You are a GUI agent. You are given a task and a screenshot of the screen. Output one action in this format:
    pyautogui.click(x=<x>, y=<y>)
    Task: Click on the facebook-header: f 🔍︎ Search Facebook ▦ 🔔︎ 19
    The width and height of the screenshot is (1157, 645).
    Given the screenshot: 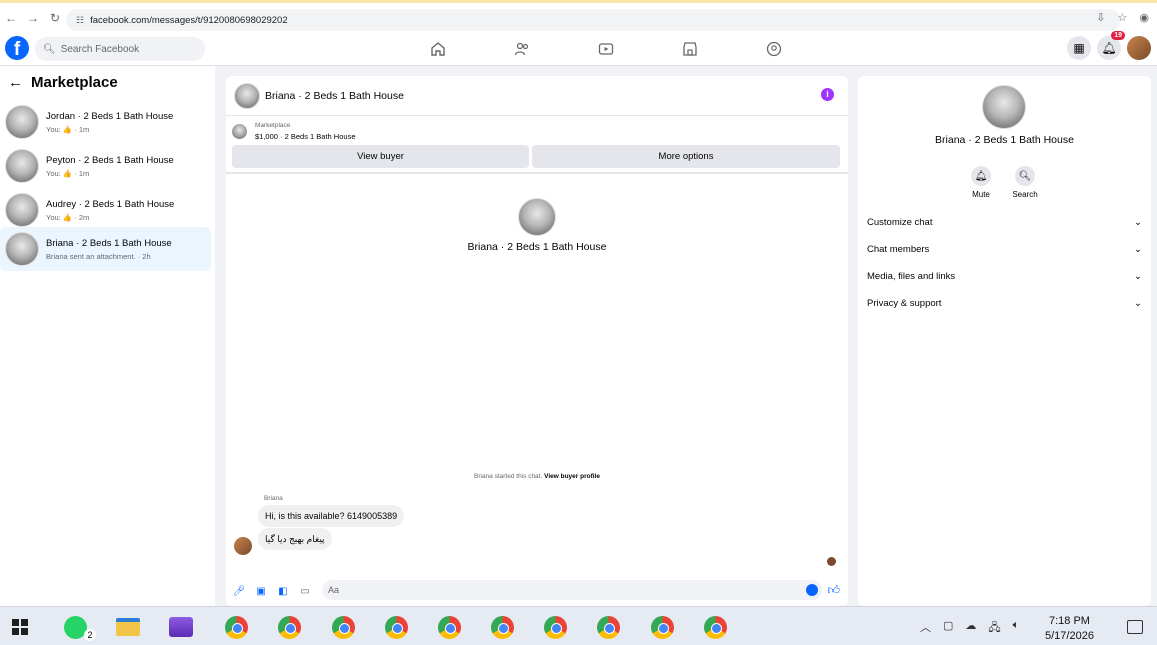 What is the action you would take?
    pyautogui.click(x=578, y=48)
    